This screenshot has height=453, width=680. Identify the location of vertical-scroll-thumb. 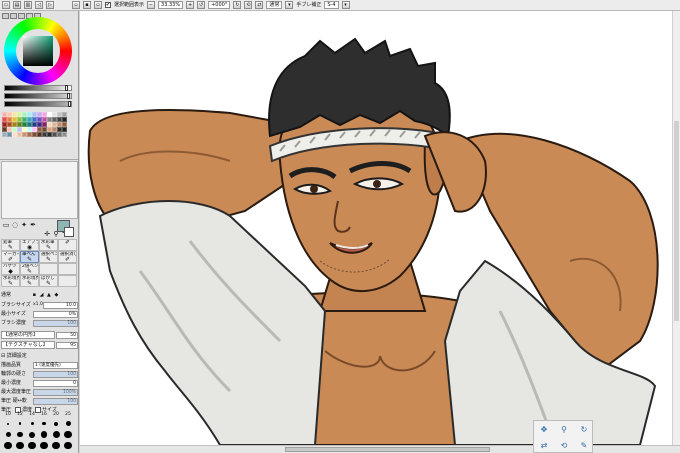
(676, 221).